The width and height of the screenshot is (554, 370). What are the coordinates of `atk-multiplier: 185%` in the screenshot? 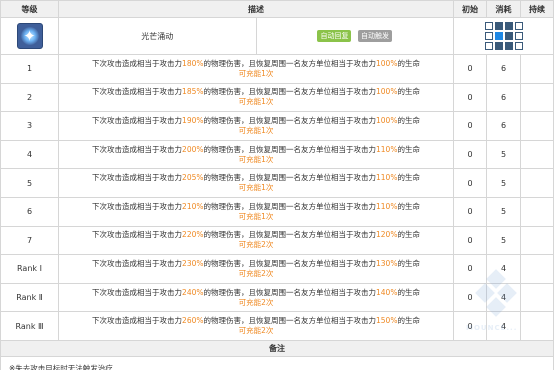 It's located at (193, 92).